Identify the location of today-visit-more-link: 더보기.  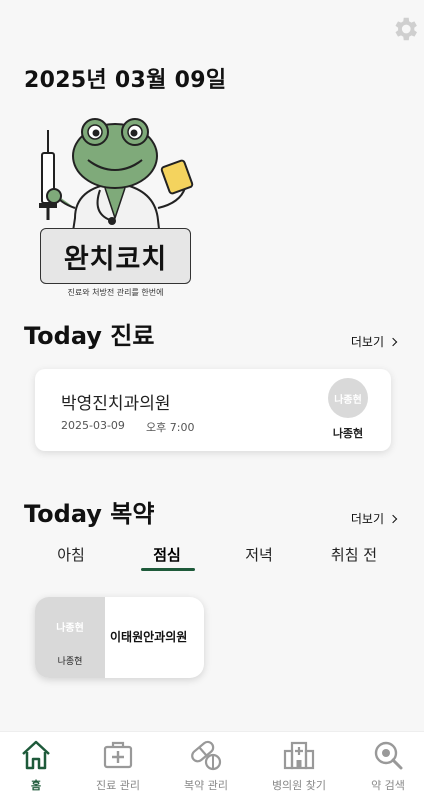
(374, 341).